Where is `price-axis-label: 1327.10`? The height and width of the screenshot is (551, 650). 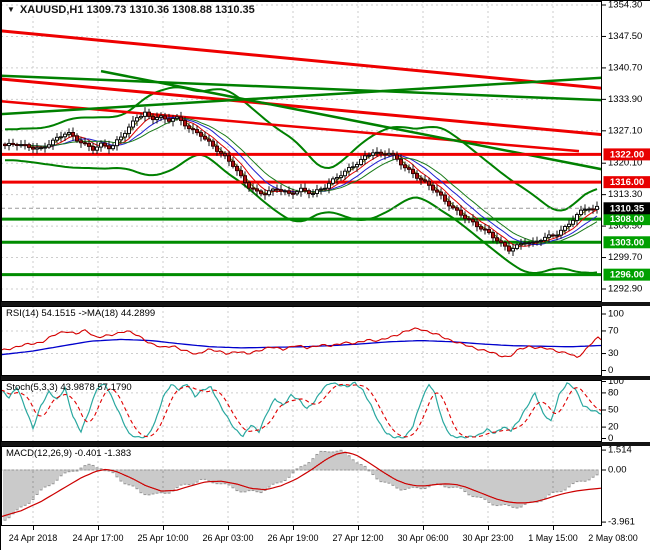
price-axis-label: 1327.10 is located at coordinates (625, 130).